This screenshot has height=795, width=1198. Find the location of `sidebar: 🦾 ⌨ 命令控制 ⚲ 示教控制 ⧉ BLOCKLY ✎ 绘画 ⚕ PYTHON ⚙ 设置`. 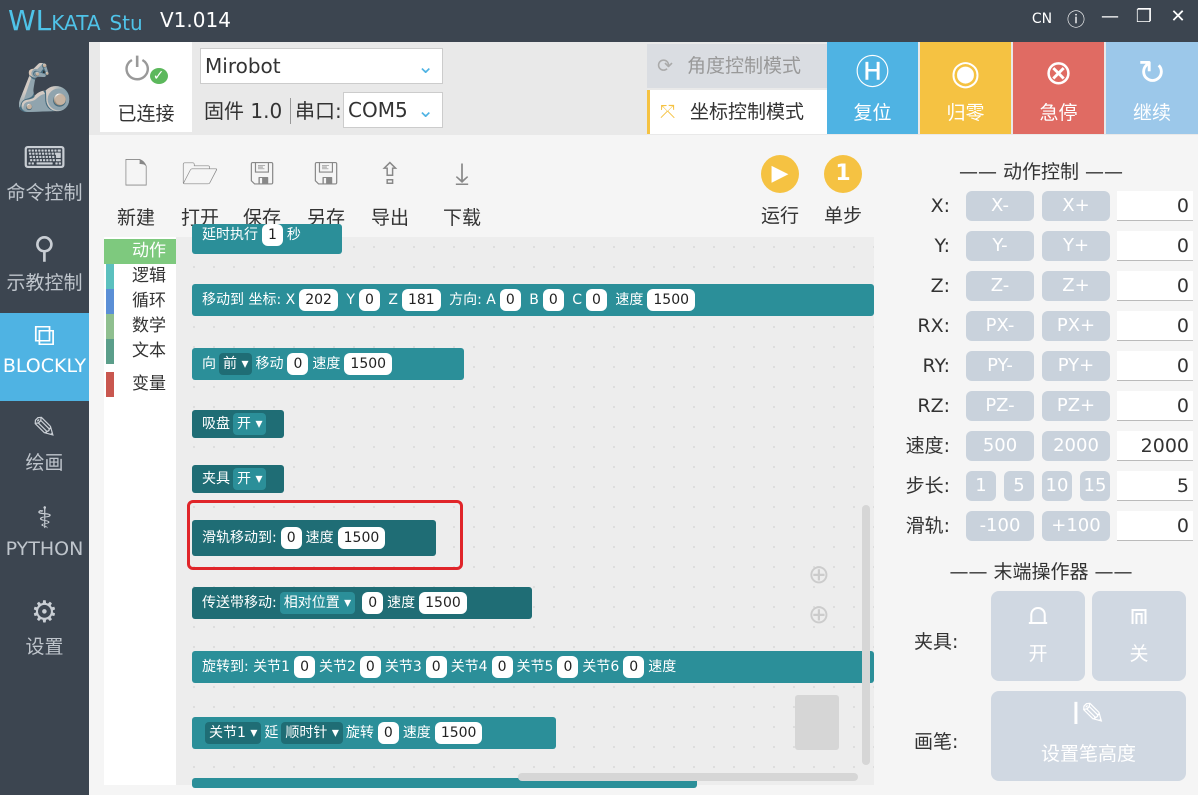

sidebar: 🦾 ⌨ 命令控制 ⚲ 示教控制 ⧉ BLOCKLY ✎ 绘画 ⚕ PYTHON ⚙ 设置 is located at coordinates (44, 418).